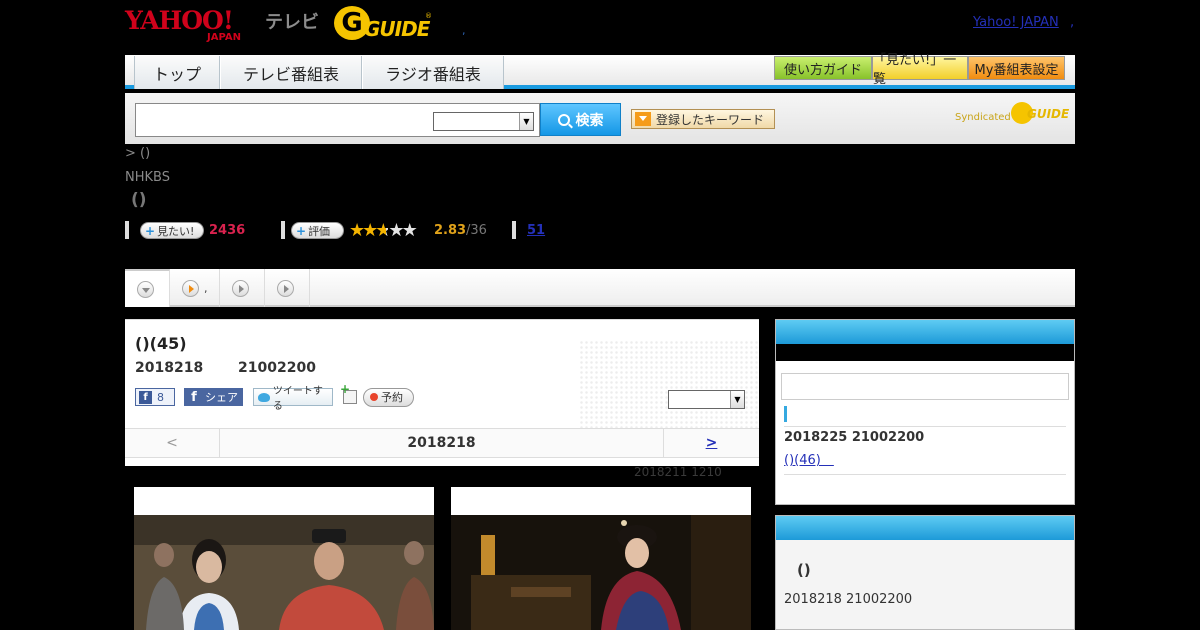 This screenshot has width=1200, height=630. I want to click on nav-tab-top: トップ, so click(177, 72).